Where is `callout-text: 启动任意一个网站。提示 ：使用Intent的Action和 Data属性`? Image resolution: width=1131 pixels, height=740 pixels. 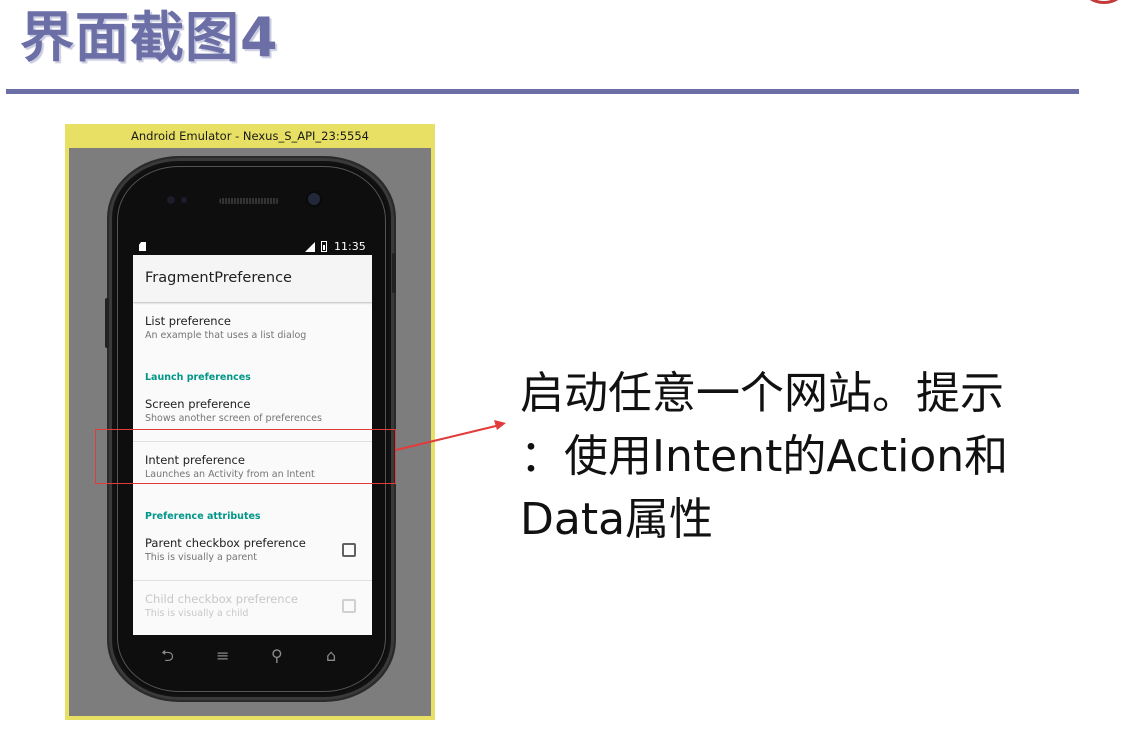 callout-text: 启动任意一个网站。提示 ：使用Intent的Action和 Data属性 is located at coordinates (820, 456).